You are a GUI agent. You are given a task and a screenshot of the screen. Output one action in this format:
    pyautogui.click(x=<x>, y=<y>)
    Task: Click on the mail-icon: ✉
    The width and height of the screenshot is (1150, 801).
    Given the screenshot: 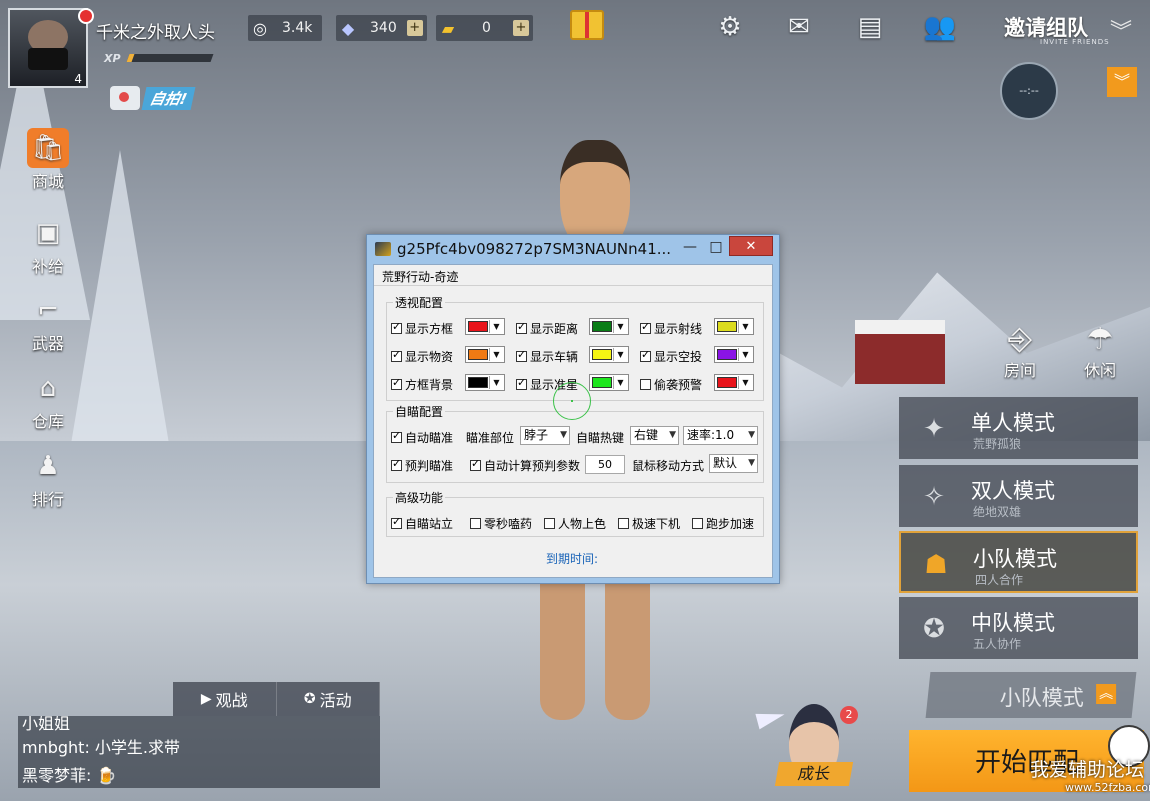 What is the action you would take?
    pyautogui.click(x=799, y=27)
    